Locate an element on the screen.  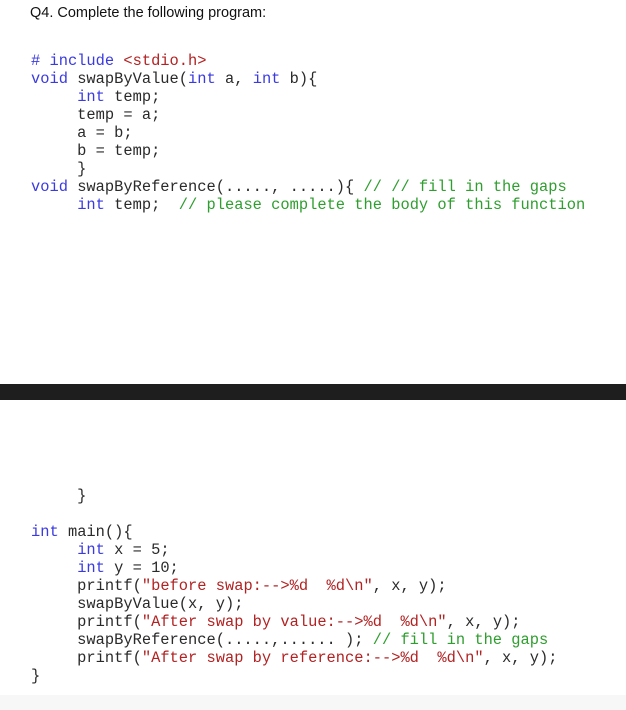
code-text: x = 5; is located at coordinates (137, 550).